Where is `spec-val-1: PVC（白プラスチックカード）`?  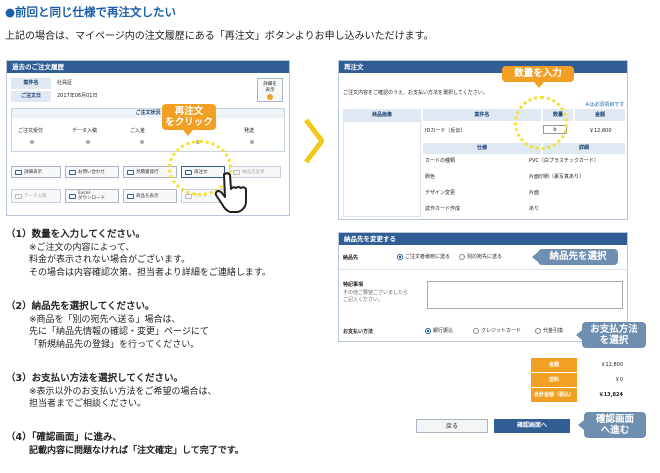
spec-val-1: PVC（白プラスチックカード） is located at coordinates (564, 161).